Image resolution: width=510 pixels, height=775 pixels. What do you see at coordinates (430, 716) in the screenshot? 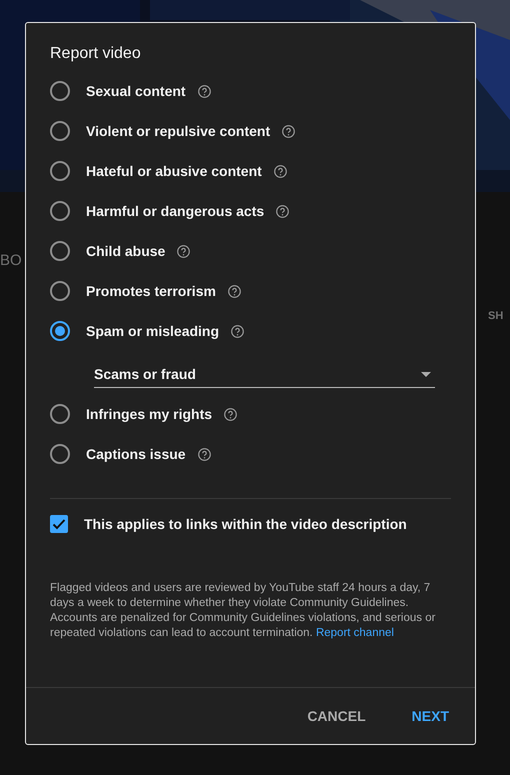
I see `next-button: NEXT` at bounding box center [430, 716].